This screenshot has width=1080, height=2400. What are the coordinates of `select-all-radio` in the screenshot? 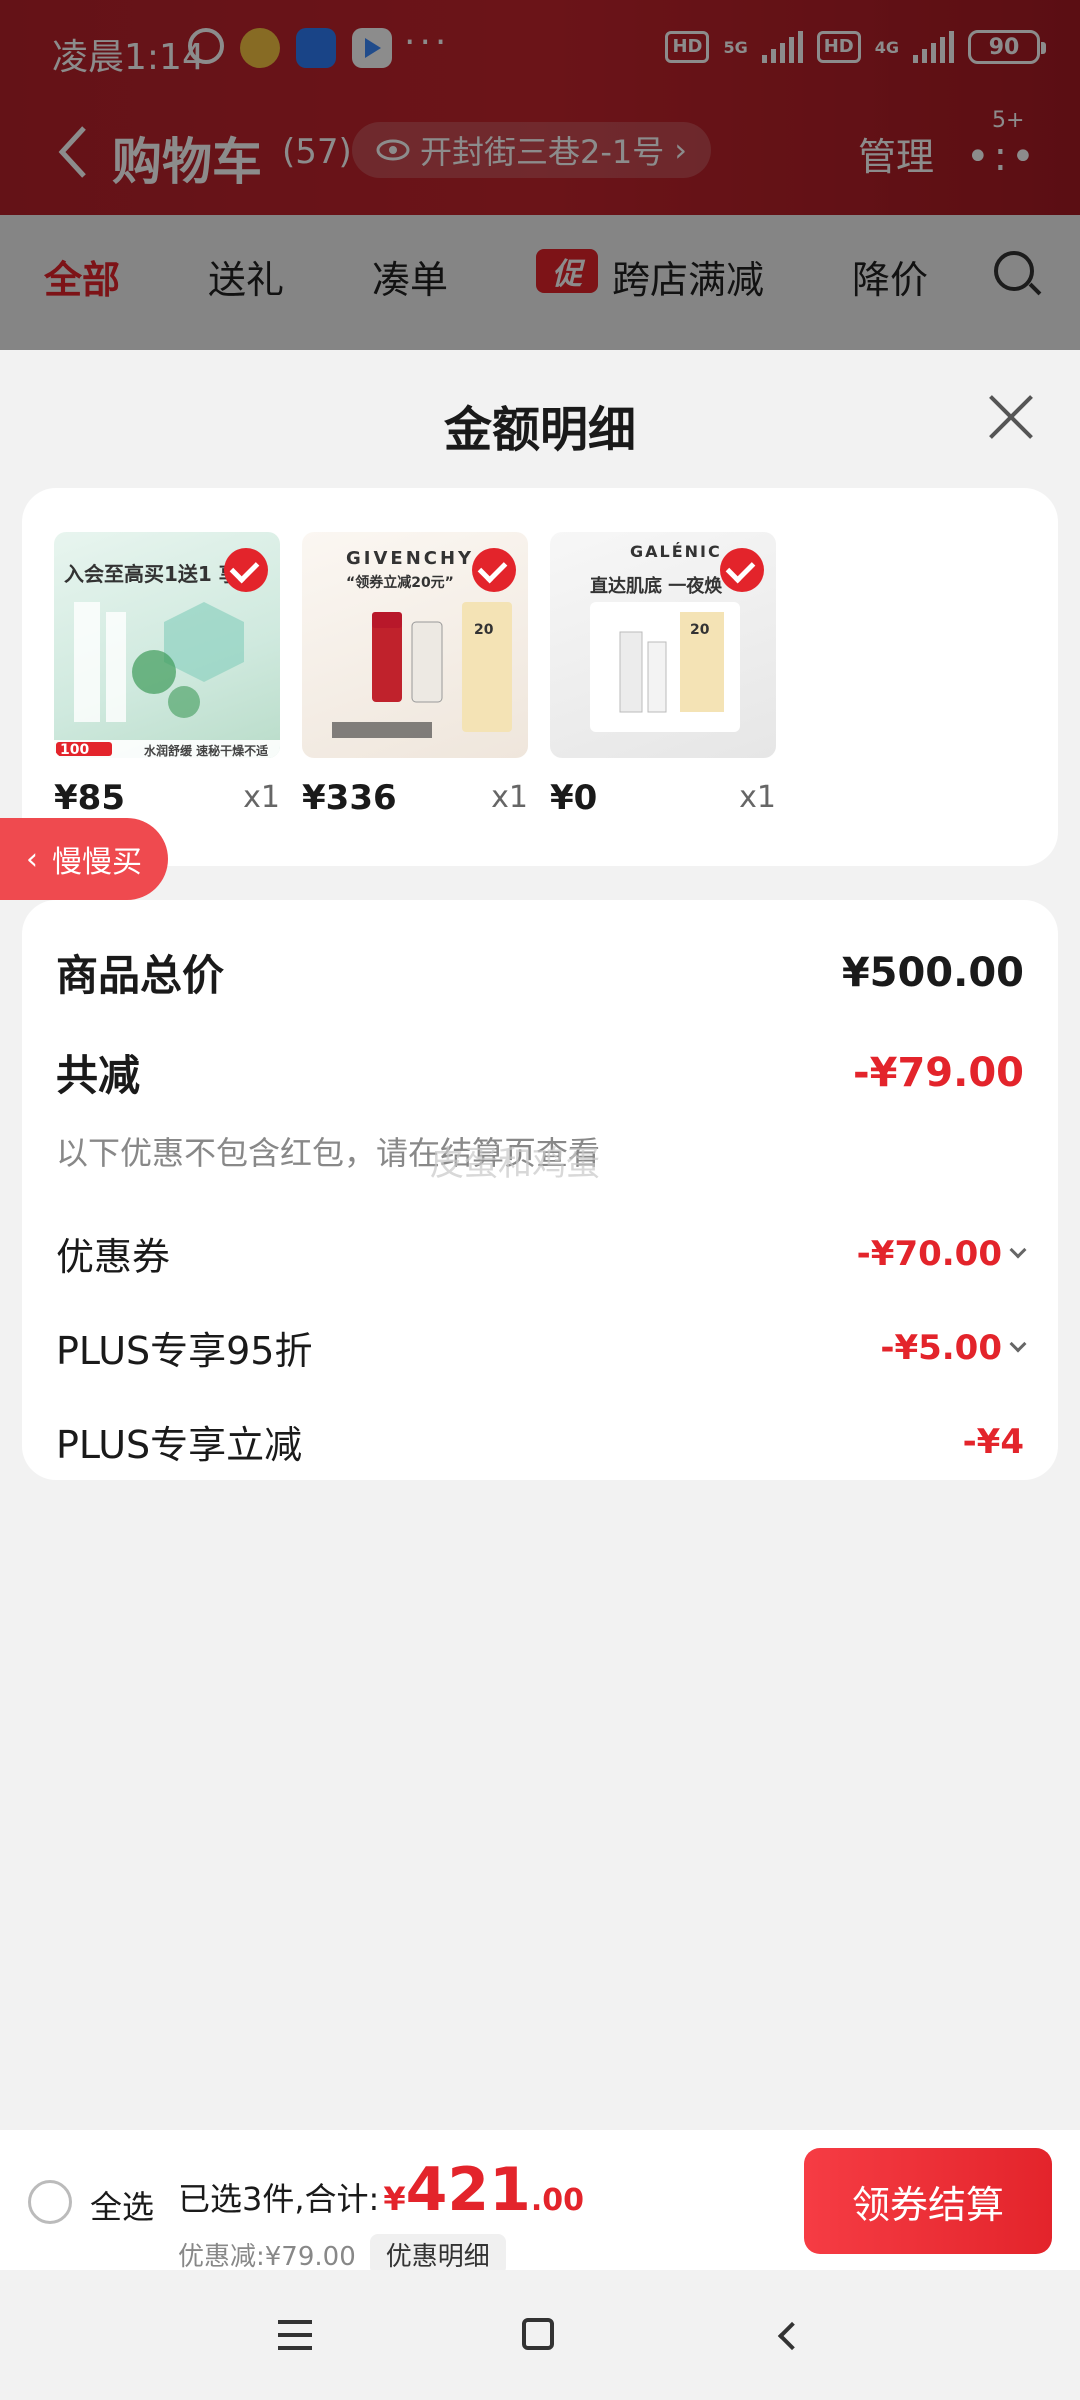 It's located at (50, 2202).